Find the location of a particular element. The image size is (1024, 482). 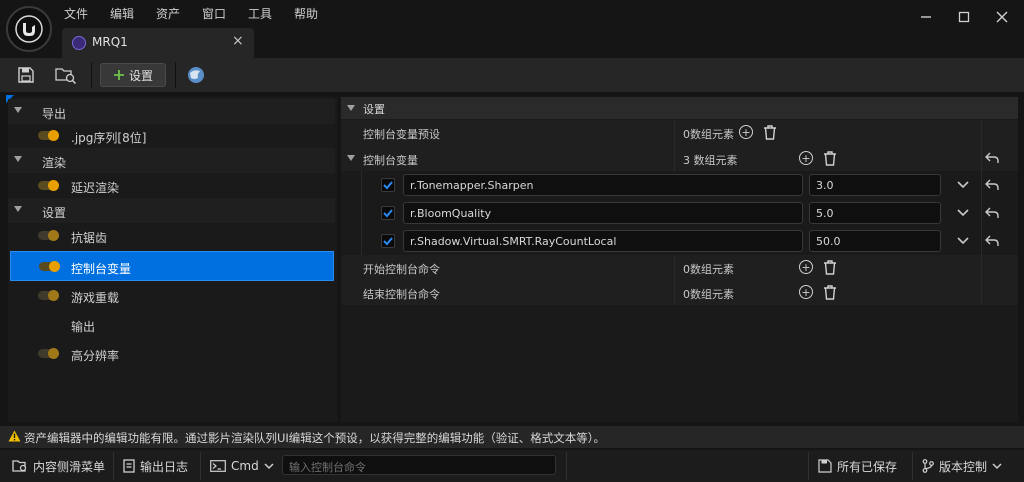

property-label: 结束控制台命令 is located at coordinates (401, 294).